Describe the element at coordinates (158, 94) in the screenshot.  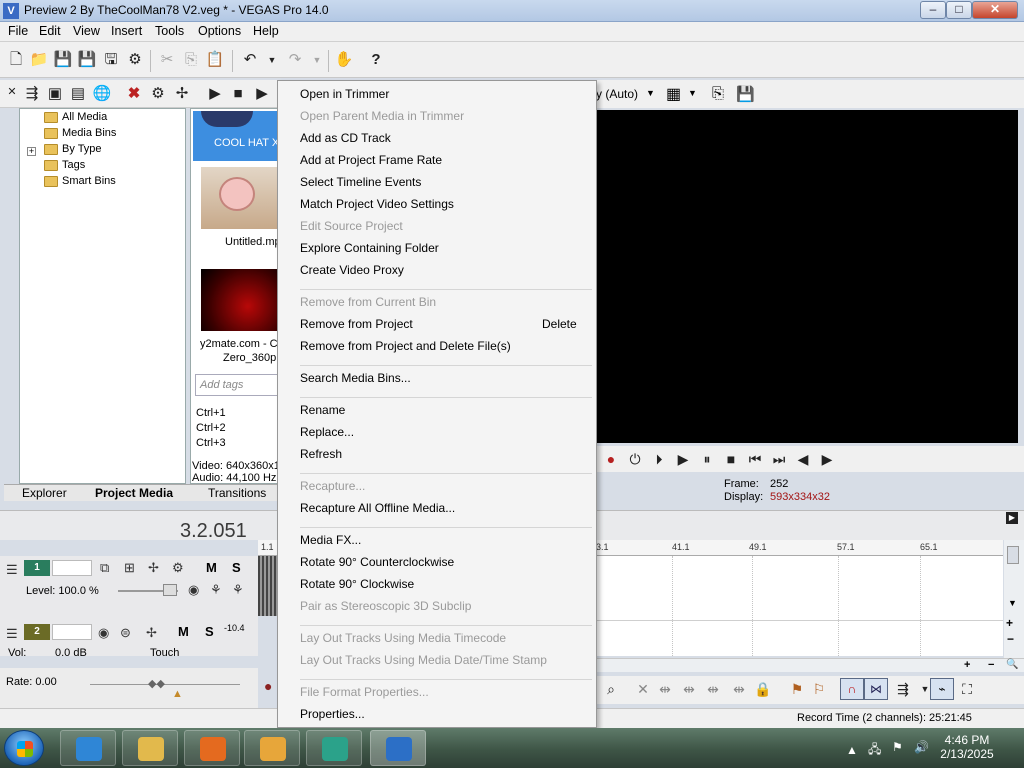
I see `media-fx-icon: ⚙` at that location.